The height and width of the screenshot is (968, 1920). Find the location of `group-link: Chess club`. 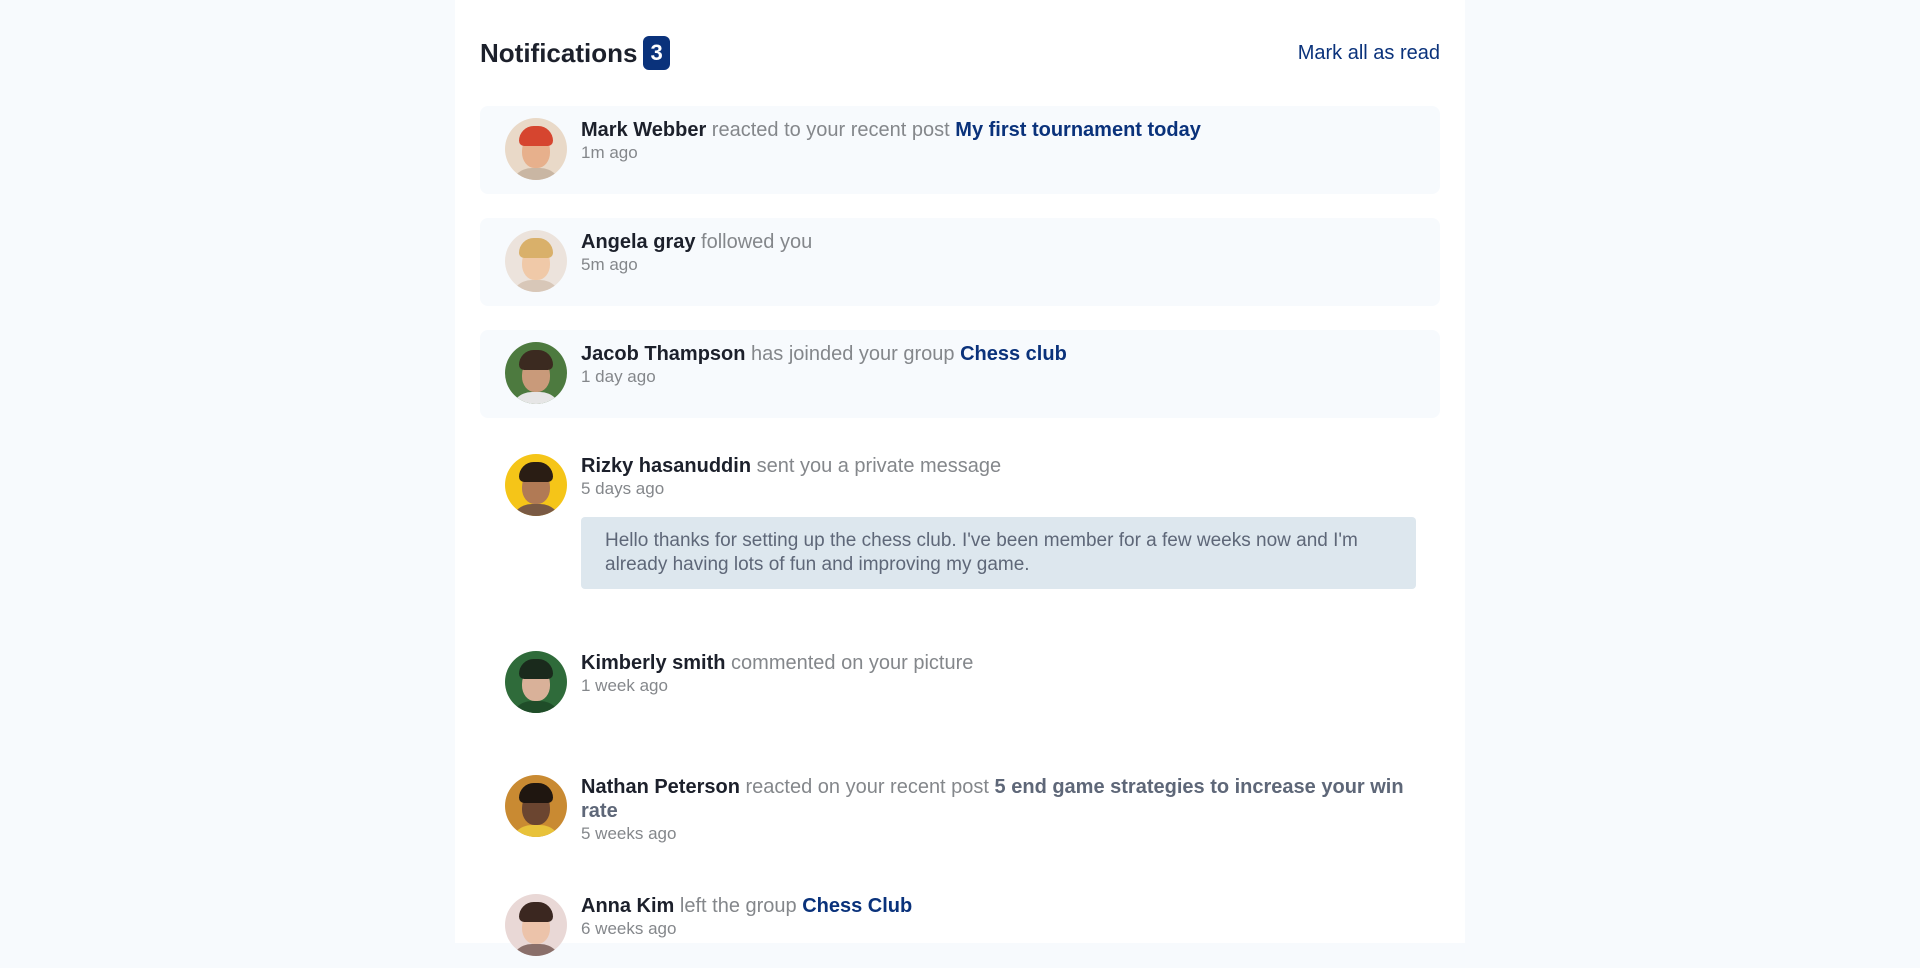

group-link: Chess club is located at coordinates (1013, 354).